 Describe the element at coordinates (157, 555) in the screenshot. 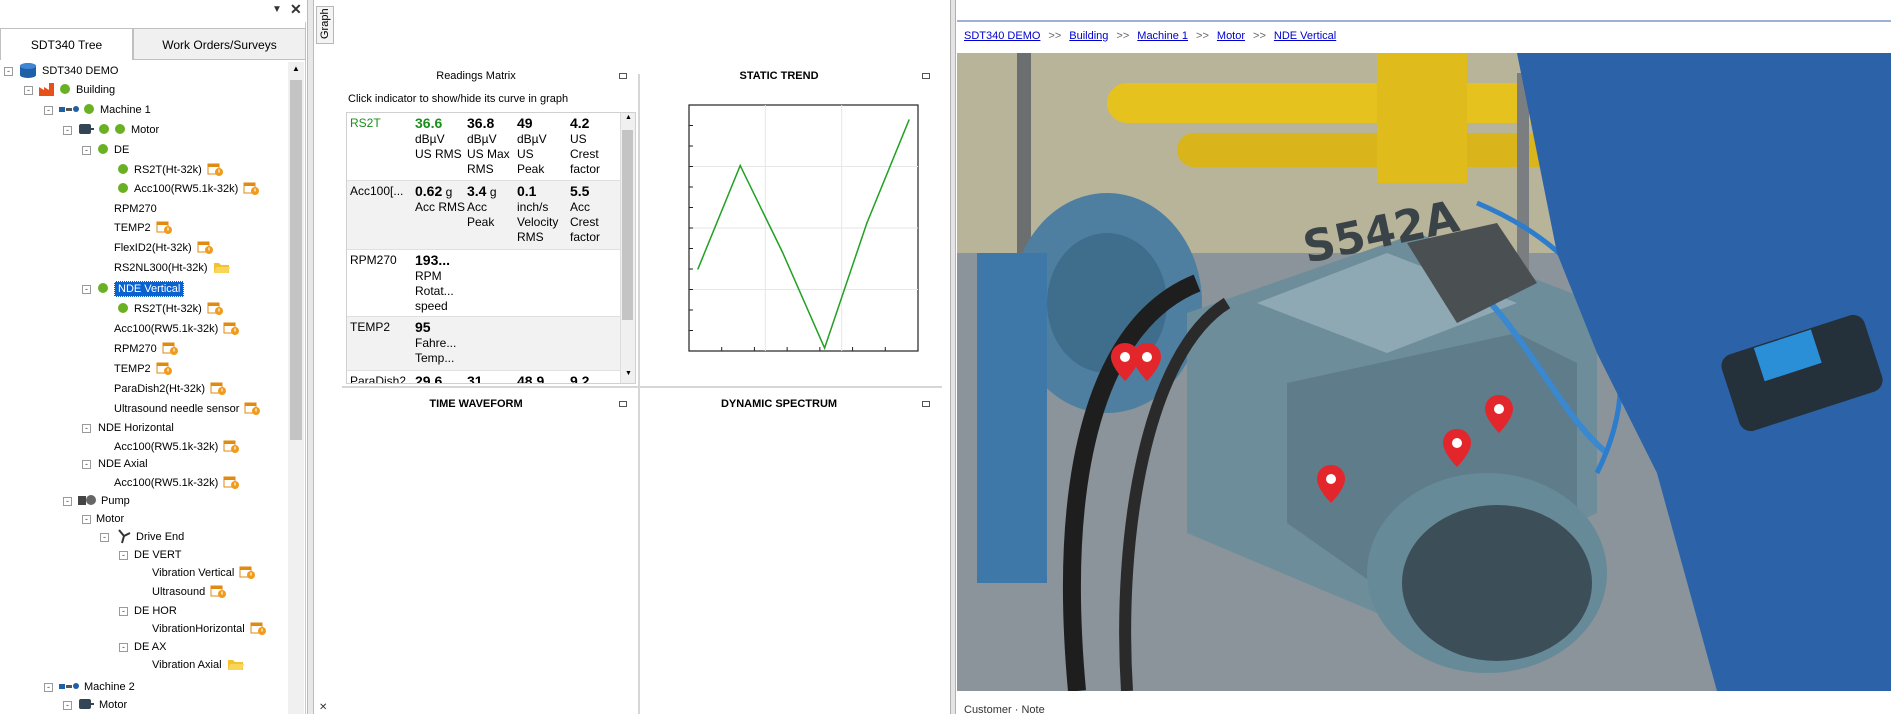

I see `tree-node-de-vert: DE VERT` at that location.